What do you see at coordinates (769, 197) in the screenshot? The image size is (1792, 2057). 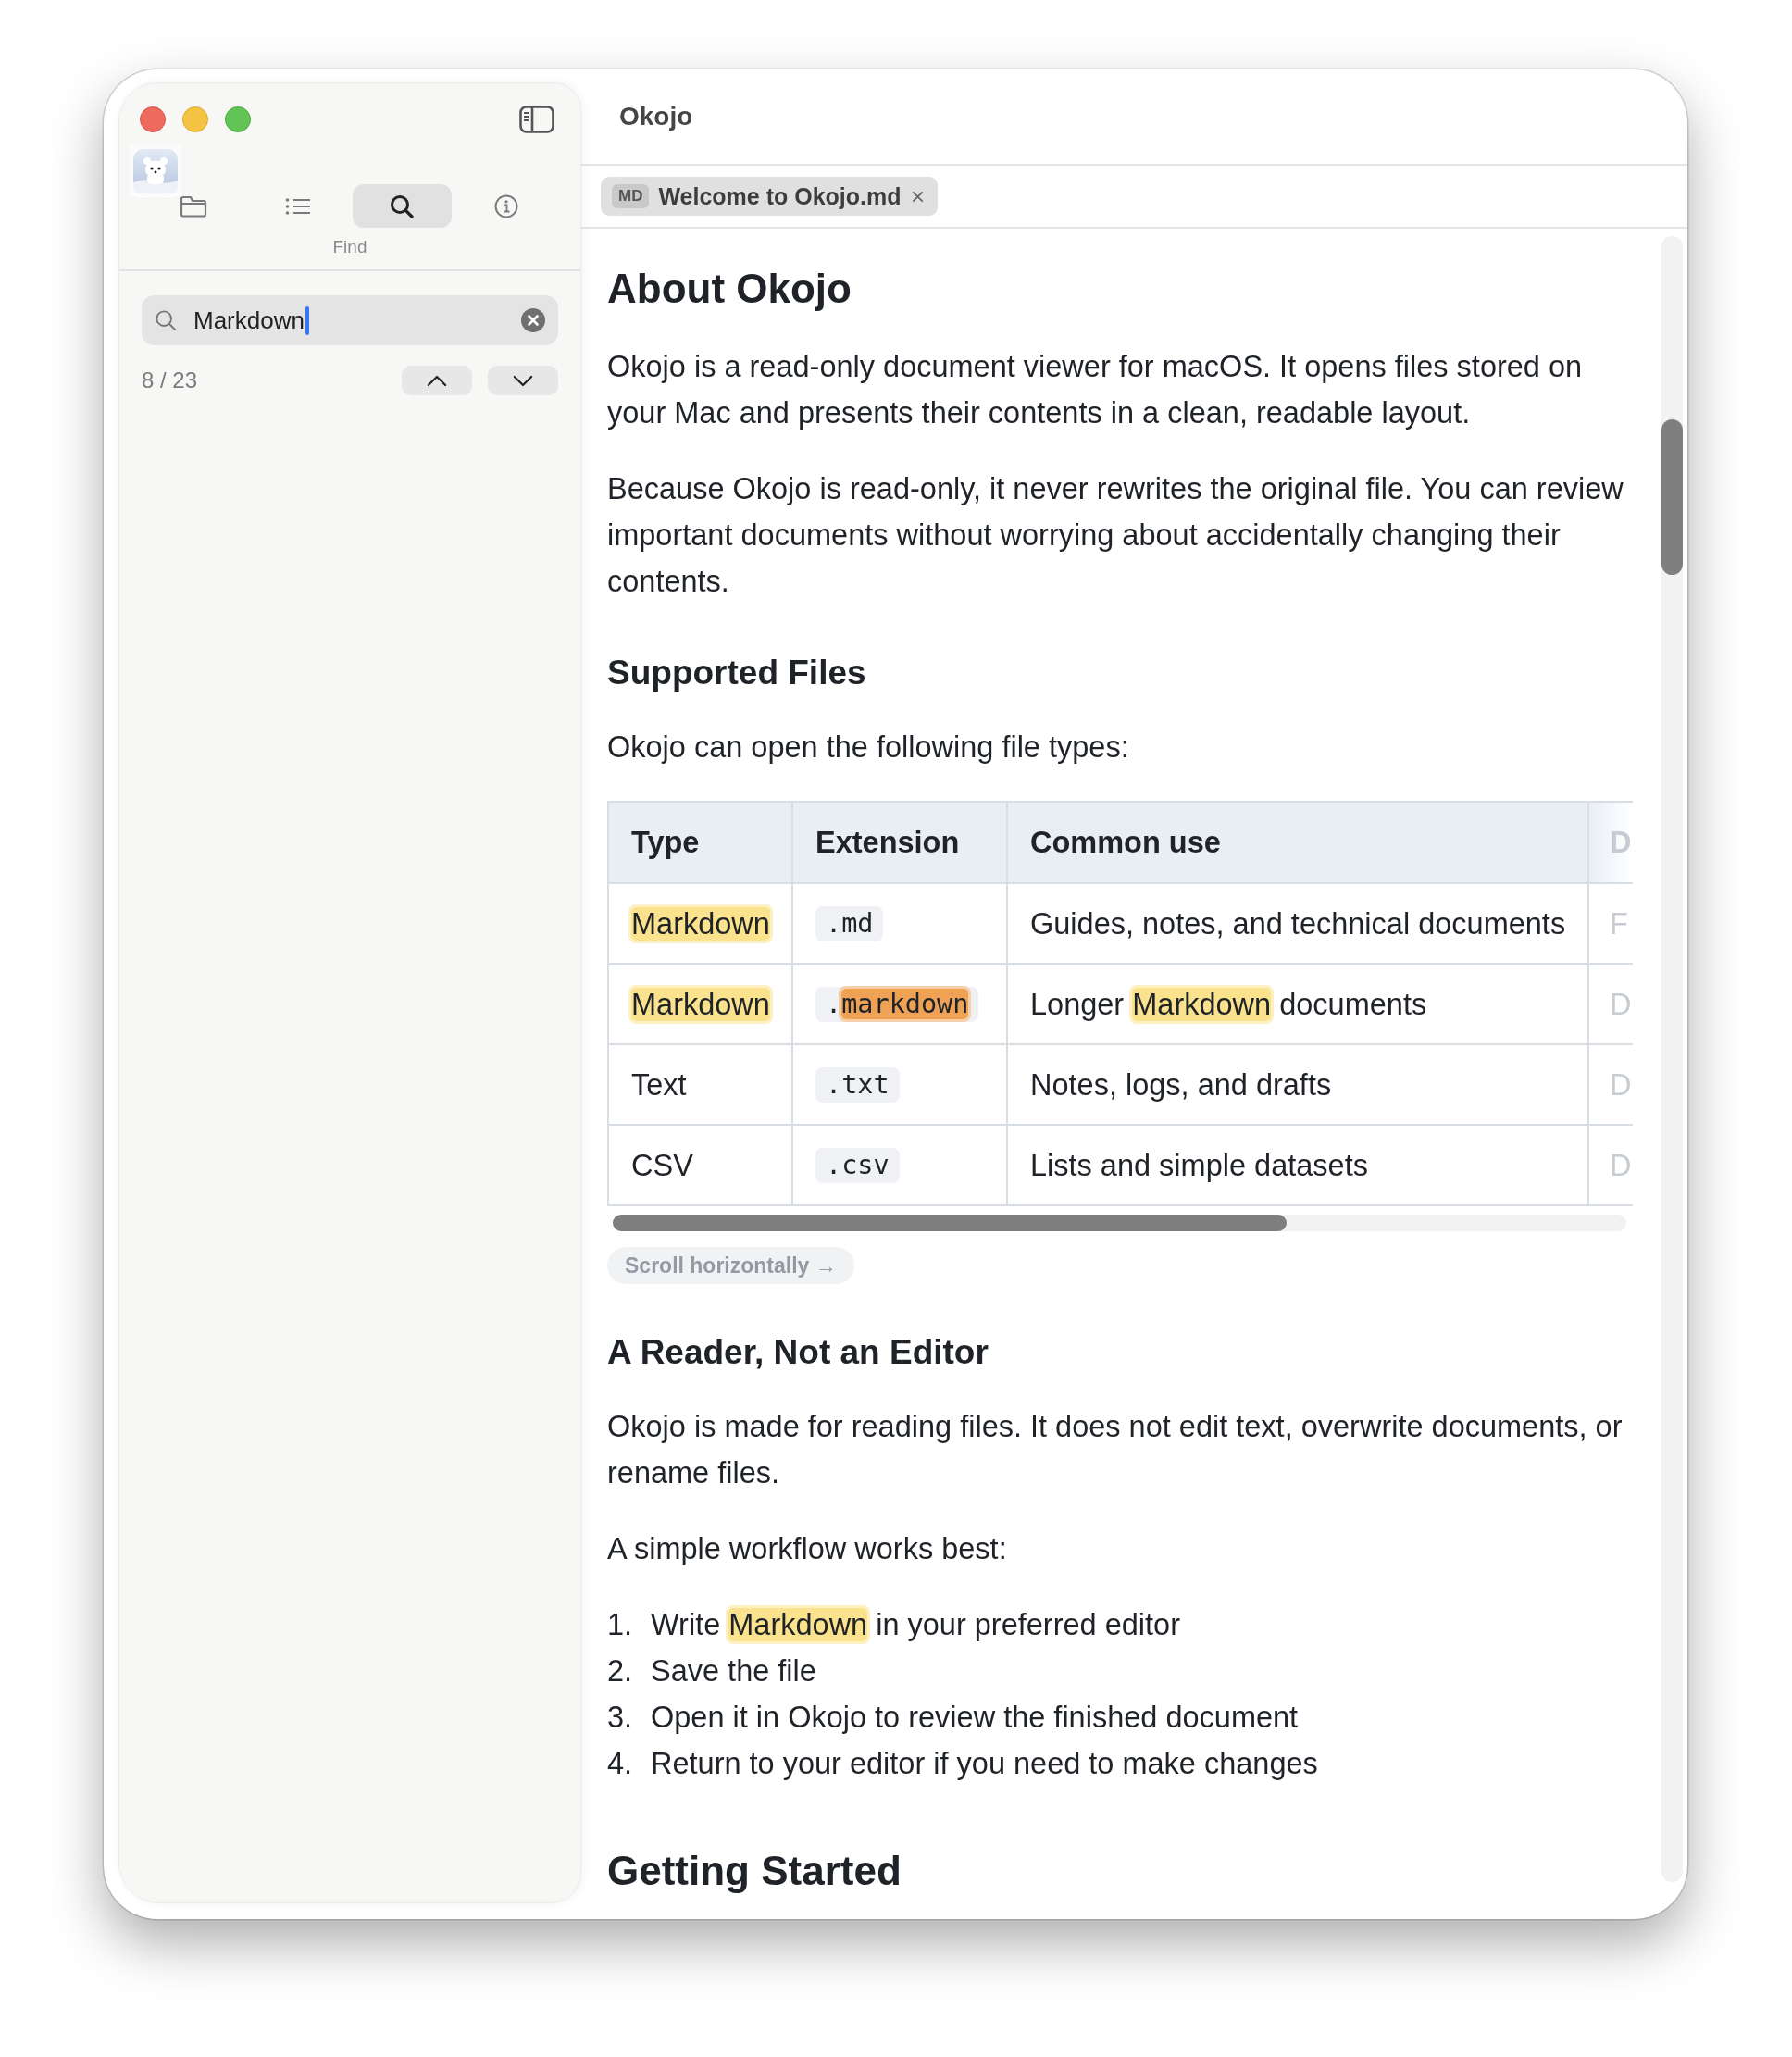 I see `document-tab: MD Welcome to Okojo.md` at bounding box center [769, 197].